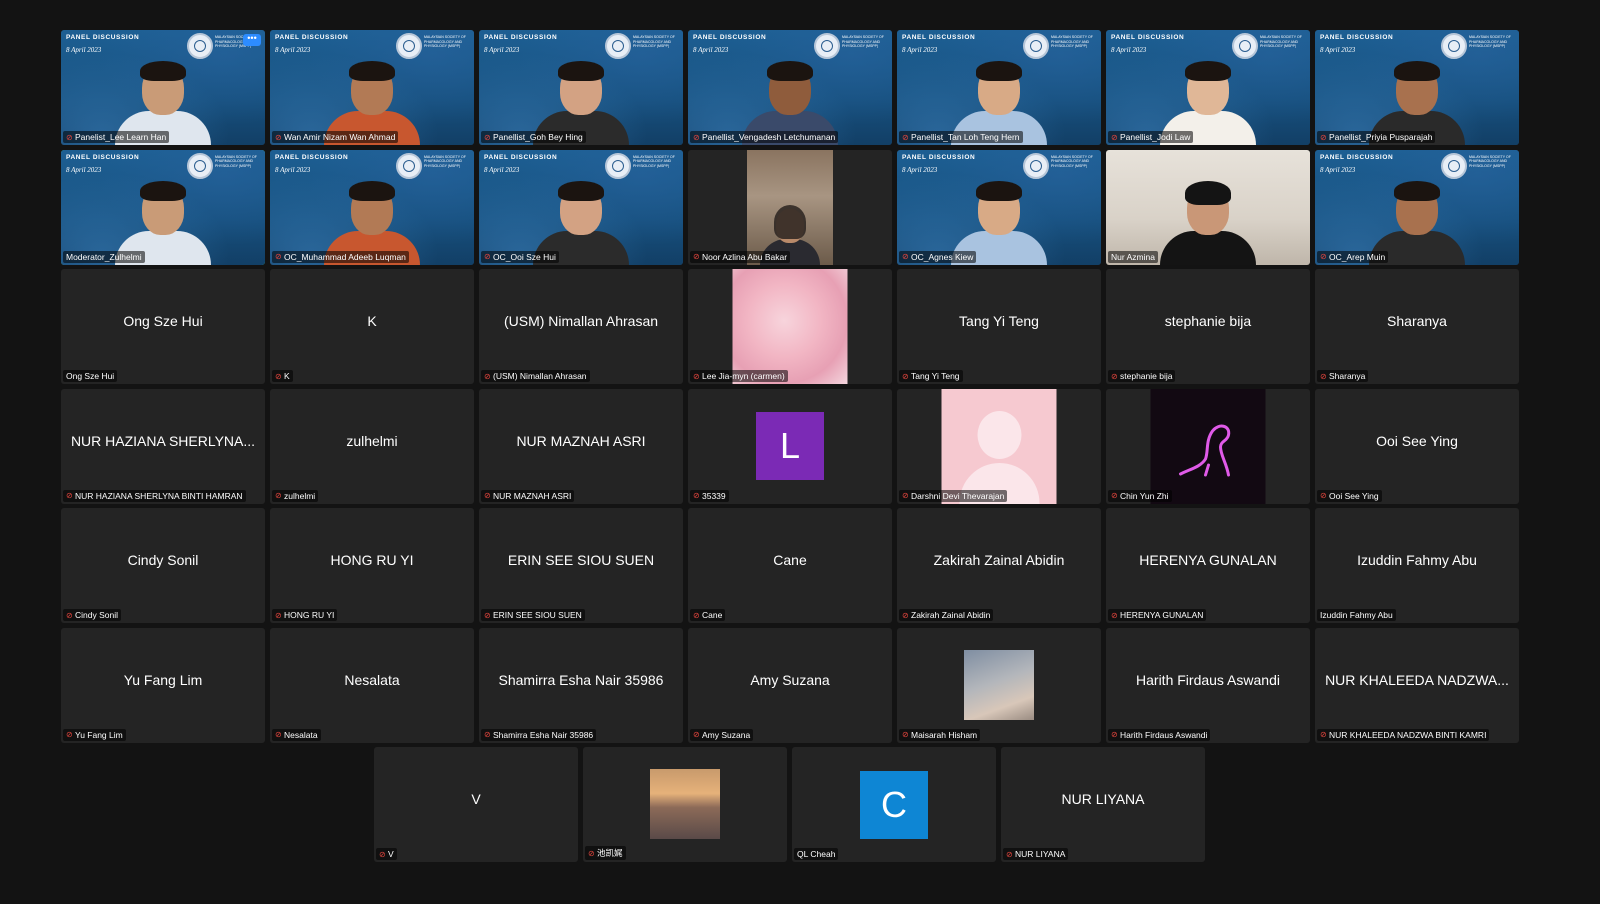  I want to click on participant-name-label: ⊘ Panellist_Priyia Pusparajah, so click(1376, 137).